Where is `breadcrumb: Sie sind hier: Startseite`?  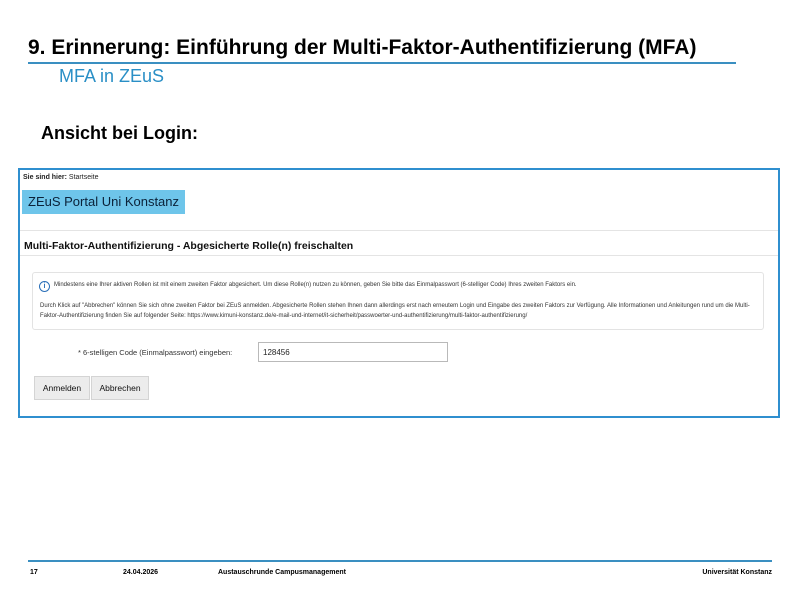 breadcrumb: Sie sind hier: Startseite is located at coordinates (61, 177).